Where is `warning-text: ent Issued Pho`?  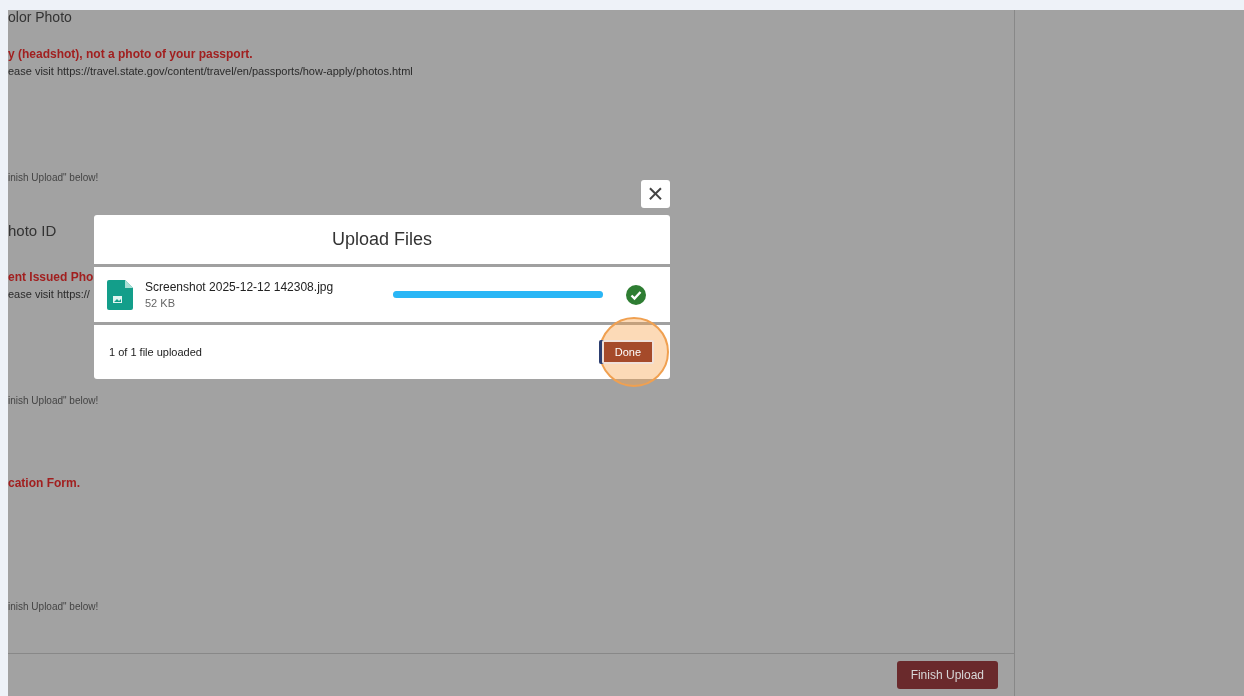
warning-text: ent Issued Pho is located at coordinates (51, 277).